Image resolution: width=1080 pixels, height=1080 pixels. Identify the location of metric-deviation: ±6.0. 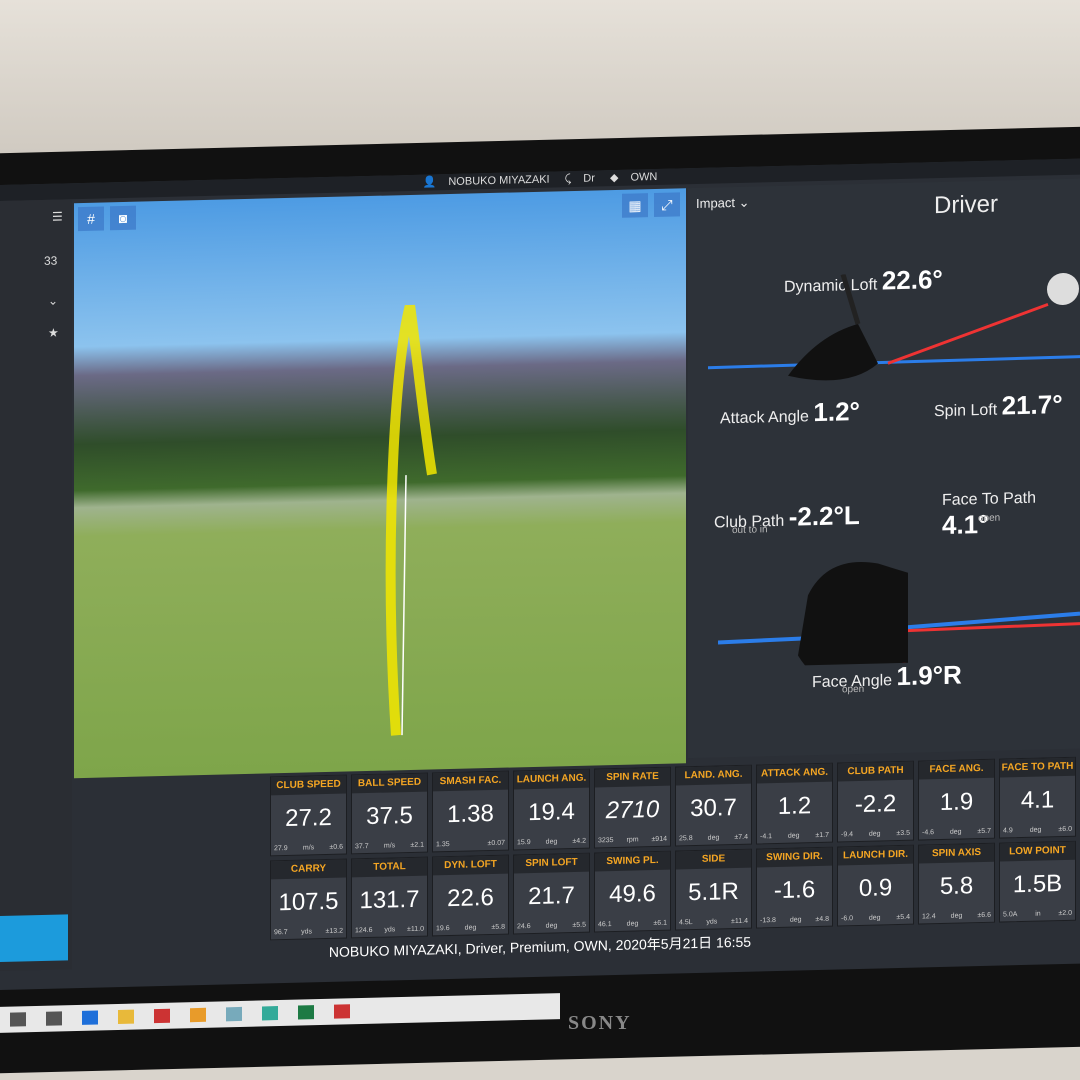
(1065, 829).